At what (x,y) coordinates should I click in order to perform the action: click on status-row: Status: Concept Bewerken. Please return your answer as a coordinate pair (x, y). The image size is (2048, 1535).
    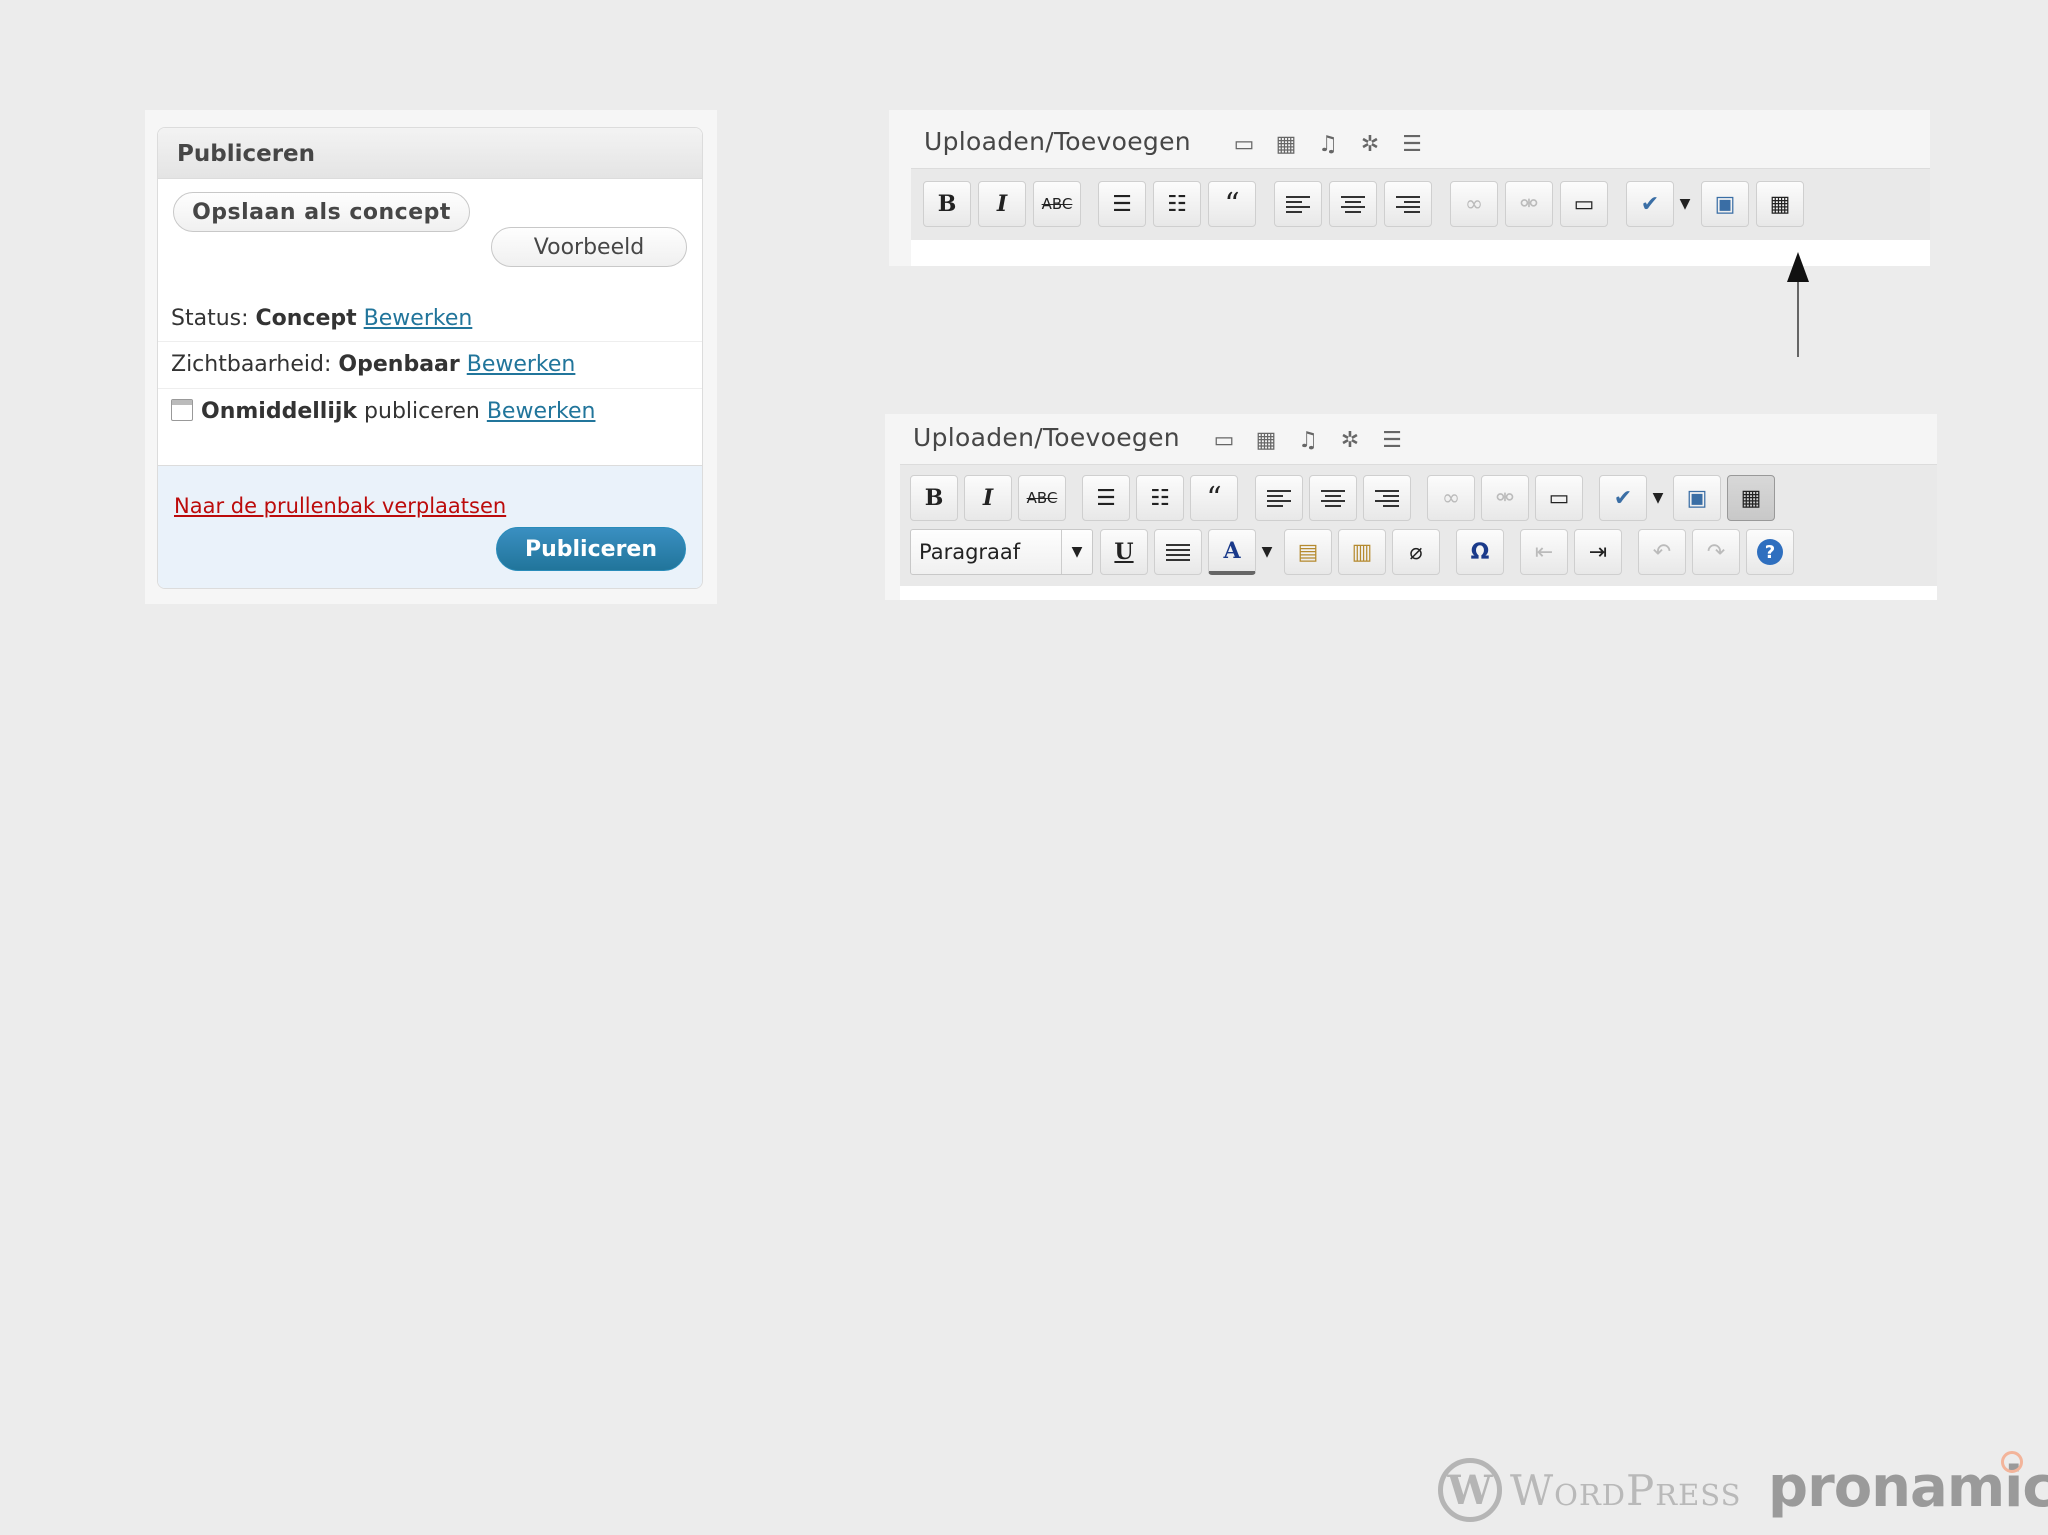
    Looking at the image, I should click on (321, 318).